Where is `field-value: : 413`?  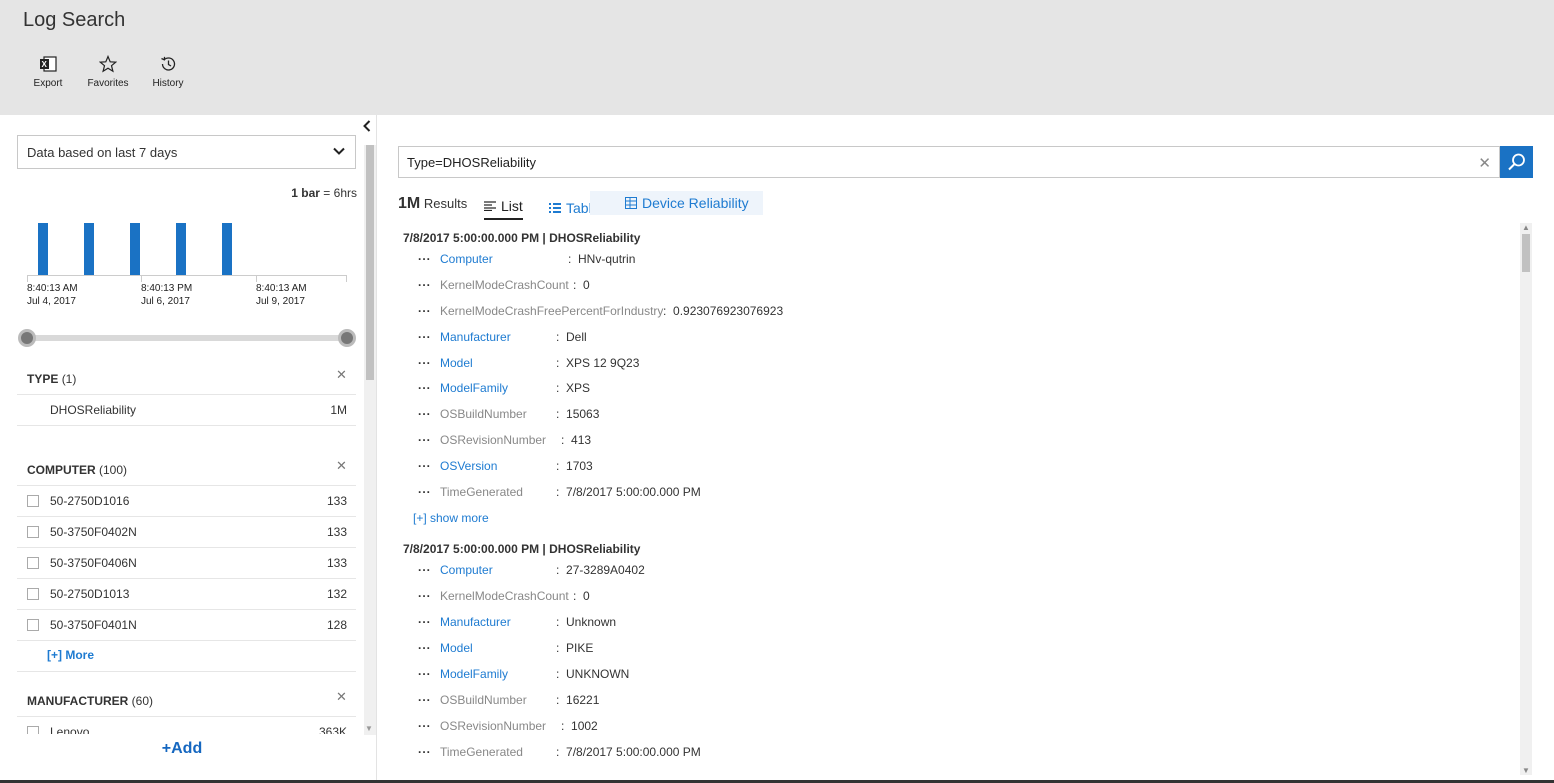 field-value: : 413 is located at coordinates (576, 440).